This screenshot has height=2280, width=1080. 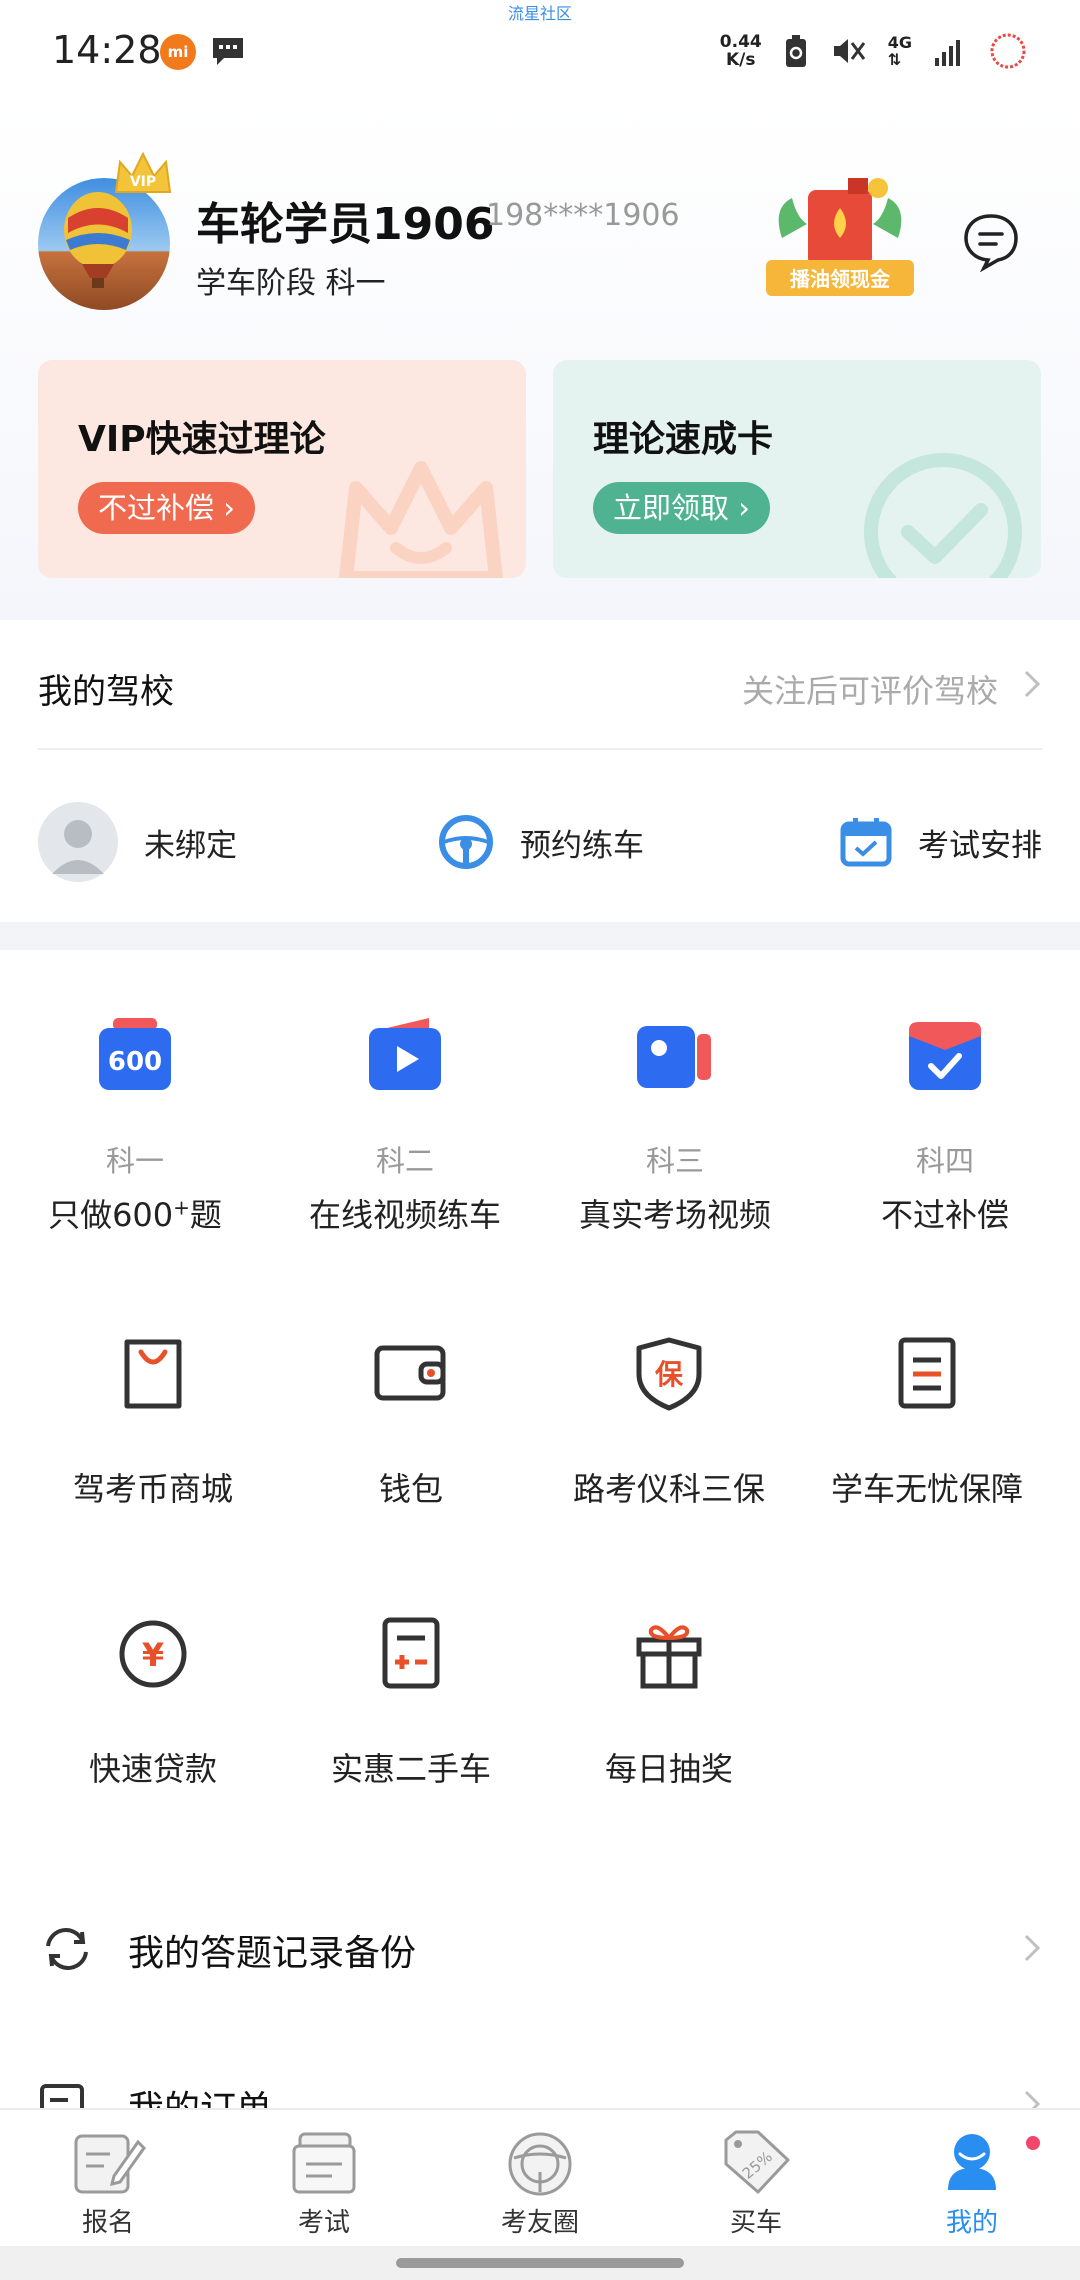 I want to click on order-icon, so click(x=62, y=2096).